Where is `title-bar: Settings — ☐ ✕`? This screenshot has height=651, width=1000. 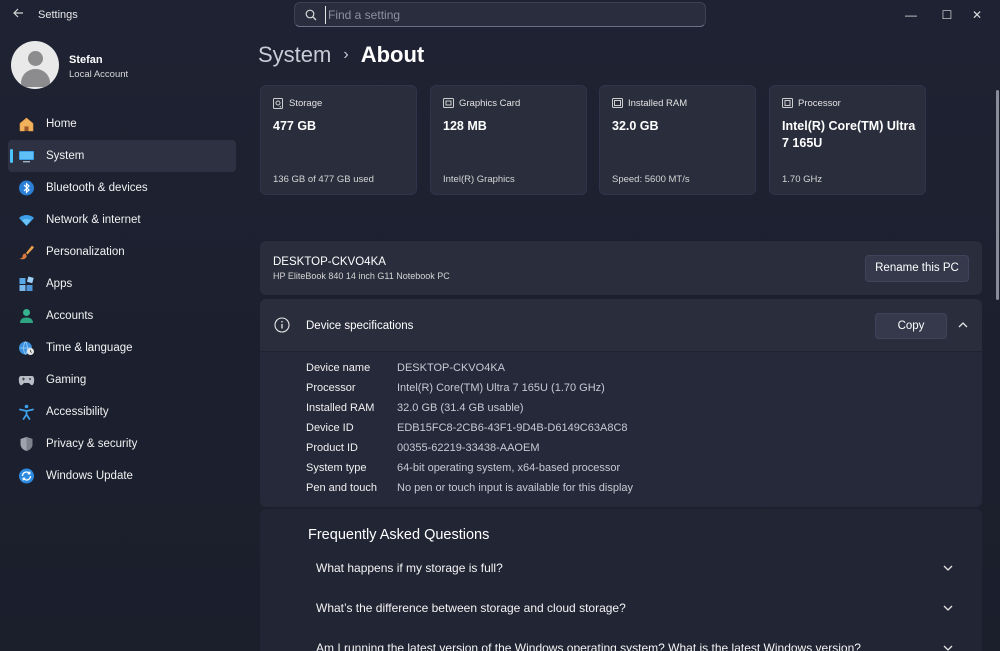
title-bar: Settings — ☐ ✕ is located at coordinates (500, 15).